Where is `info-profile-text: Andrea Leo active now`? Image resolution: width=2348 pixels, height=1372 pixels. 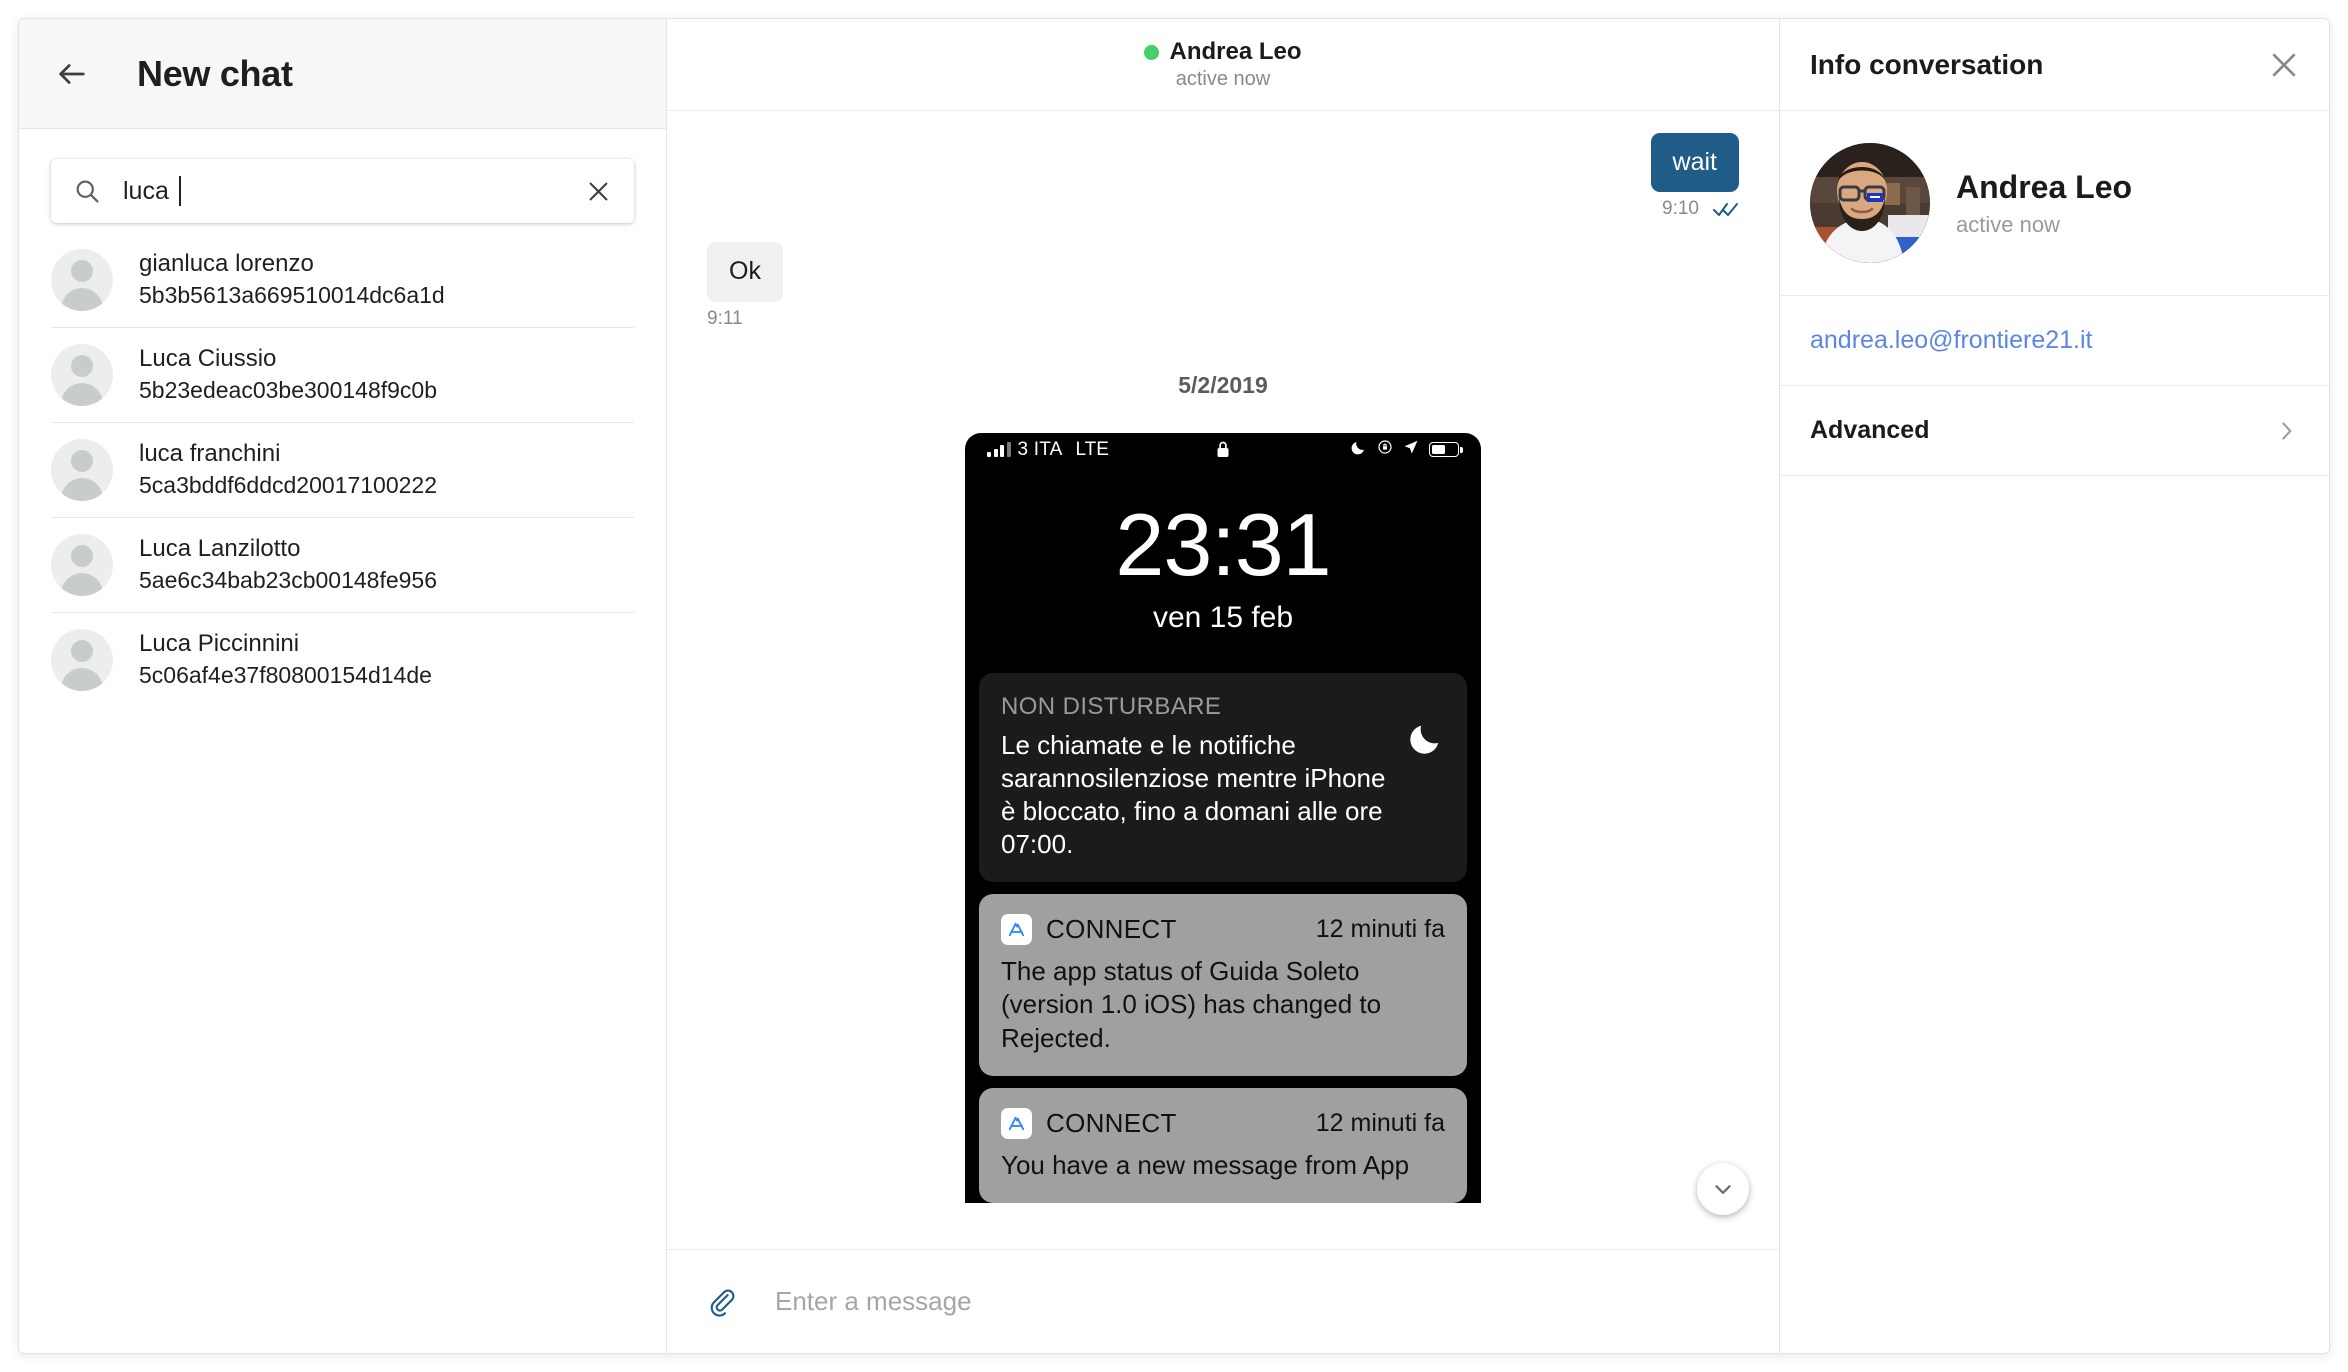 info-profile-text: Andrea Leo active now is located at coordinates (2044, 203).